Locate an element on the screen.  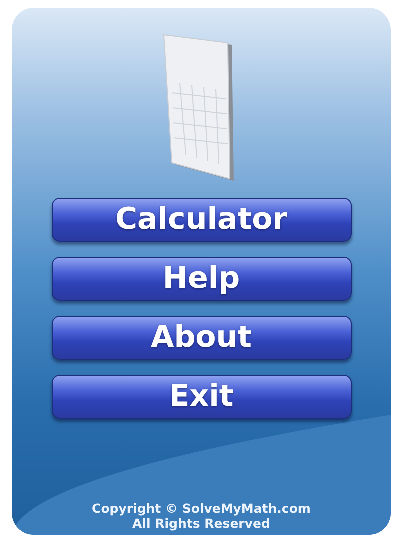
menu-button: Help is located at coordinates (202, 279).